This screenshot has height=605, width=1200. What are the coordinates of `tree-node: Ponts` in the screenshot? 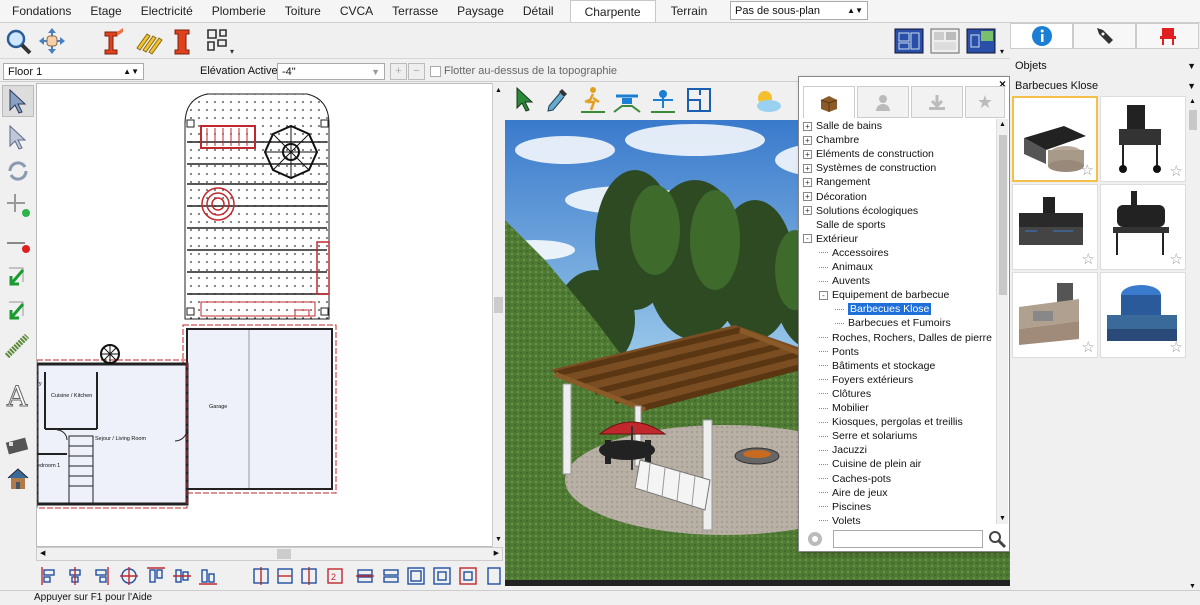 It's located at (839, 352).